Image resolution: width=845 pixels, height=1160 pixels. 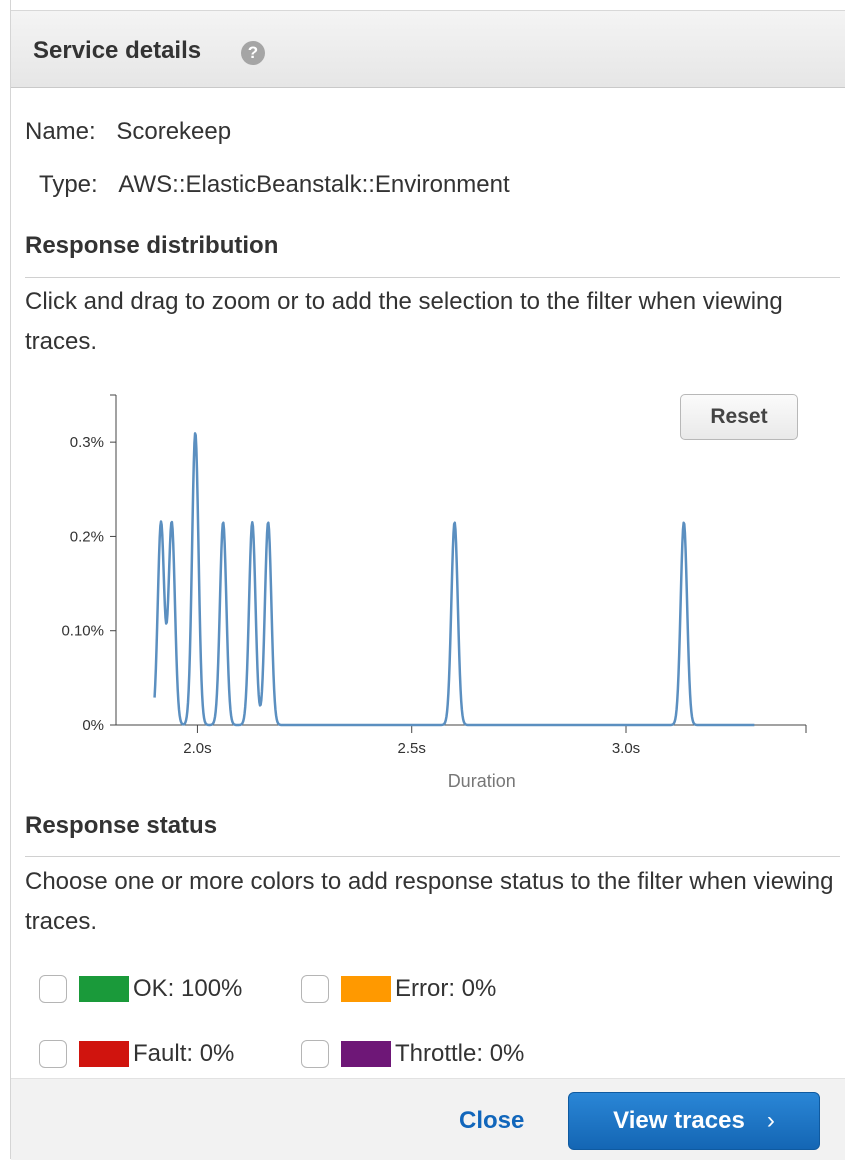 I want to click on type-value: AWS::ElasticBeanstalk::Environment, so click(x=314, y=184).